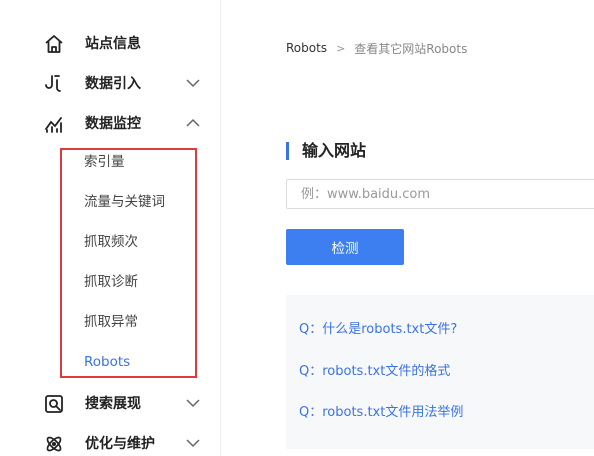 The width and height of the screenshot is (594, 456). I want to click on sidebar-item-site-info: 站点信息, so click(110, 44).